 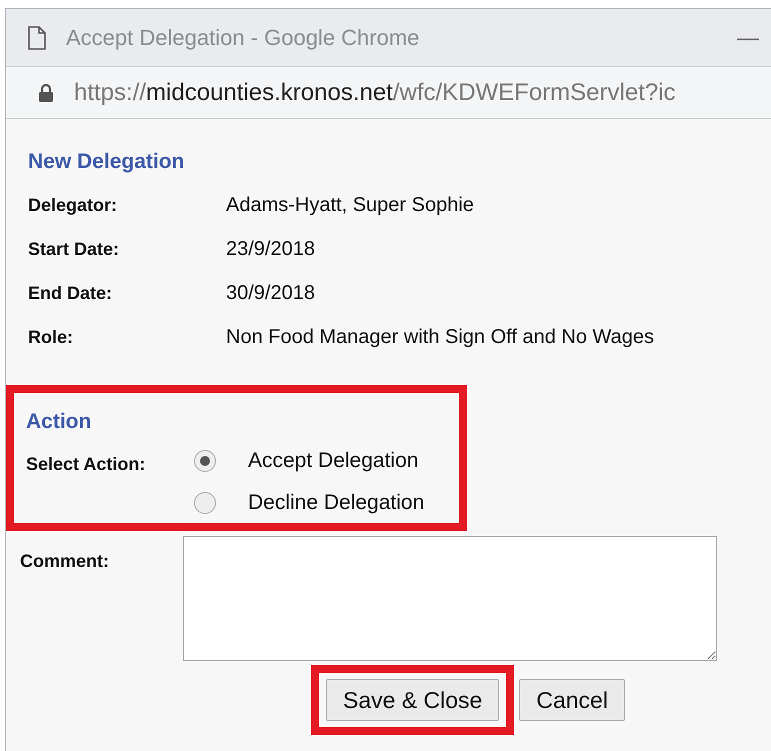 I want to click on dialog-button: Save & Close, so click(x=413, y=700).